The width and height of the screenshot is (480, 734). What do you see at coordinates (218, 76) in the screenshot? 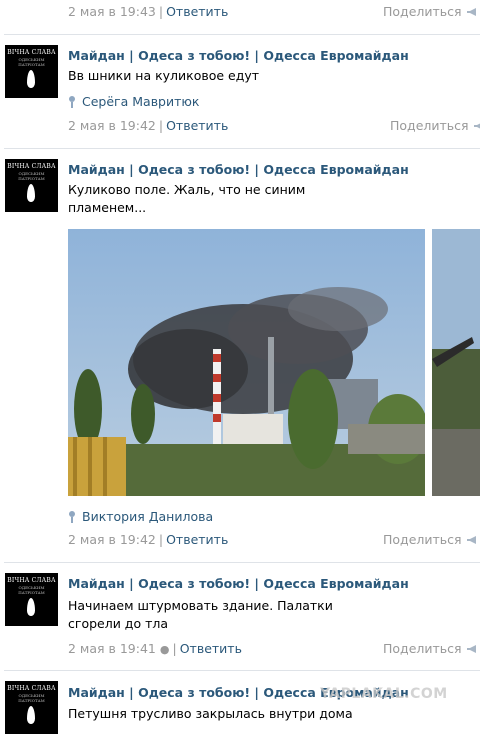
I see `post-text: Вв шники на куликовое едут` at bounding box center [218, 76].